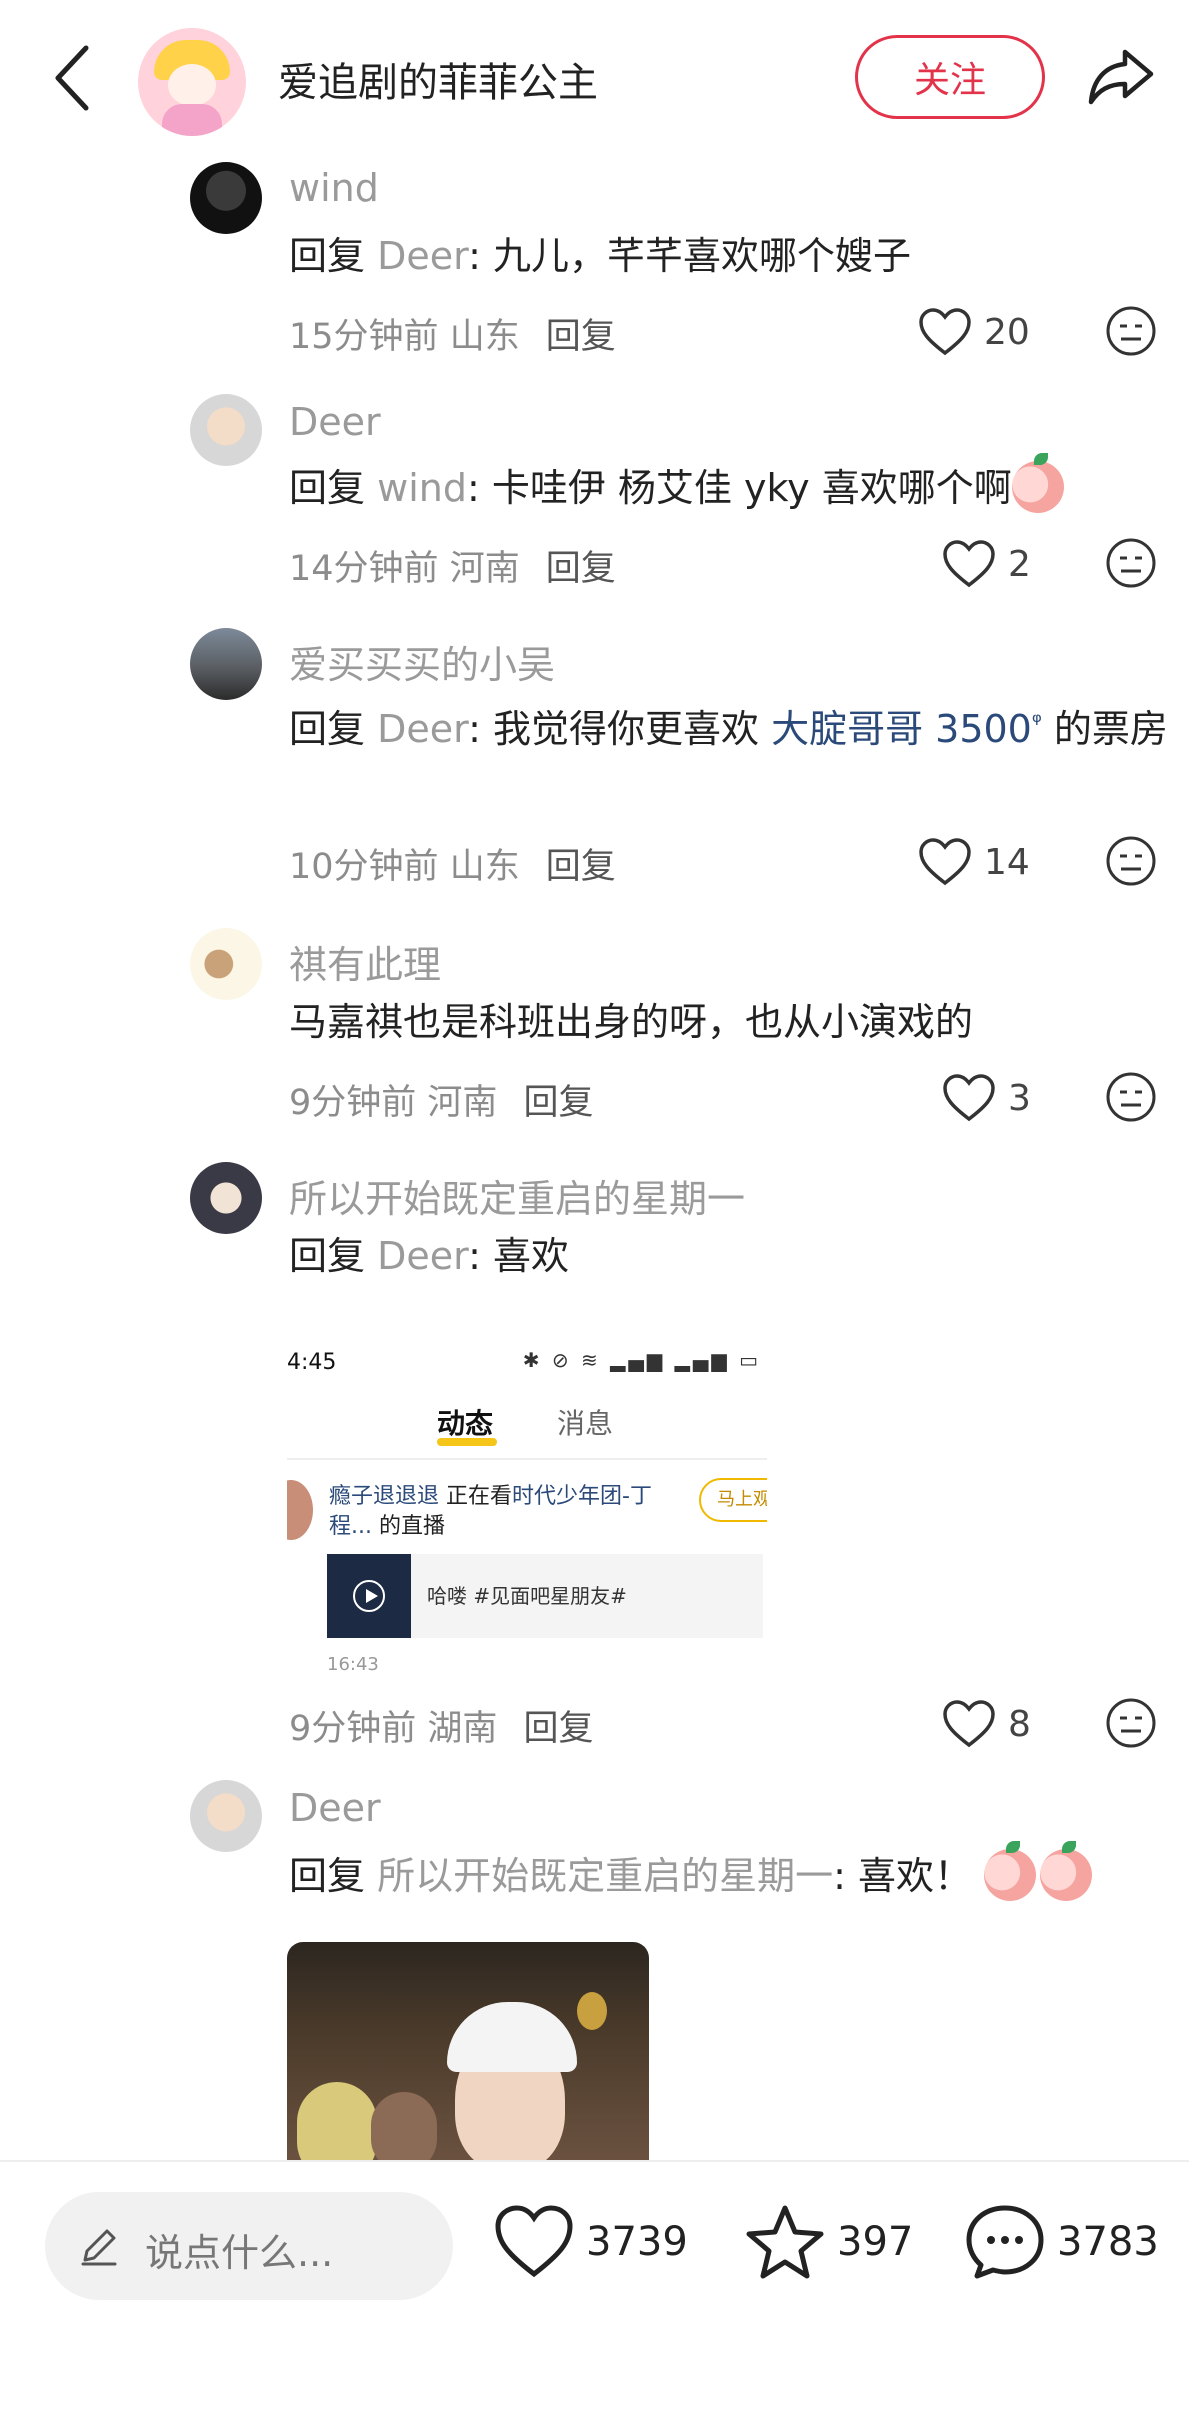  Describe the element at coordinates (901, 729) in the screenshot. I see `search-link: 大腚哥哥 3500` at that location.